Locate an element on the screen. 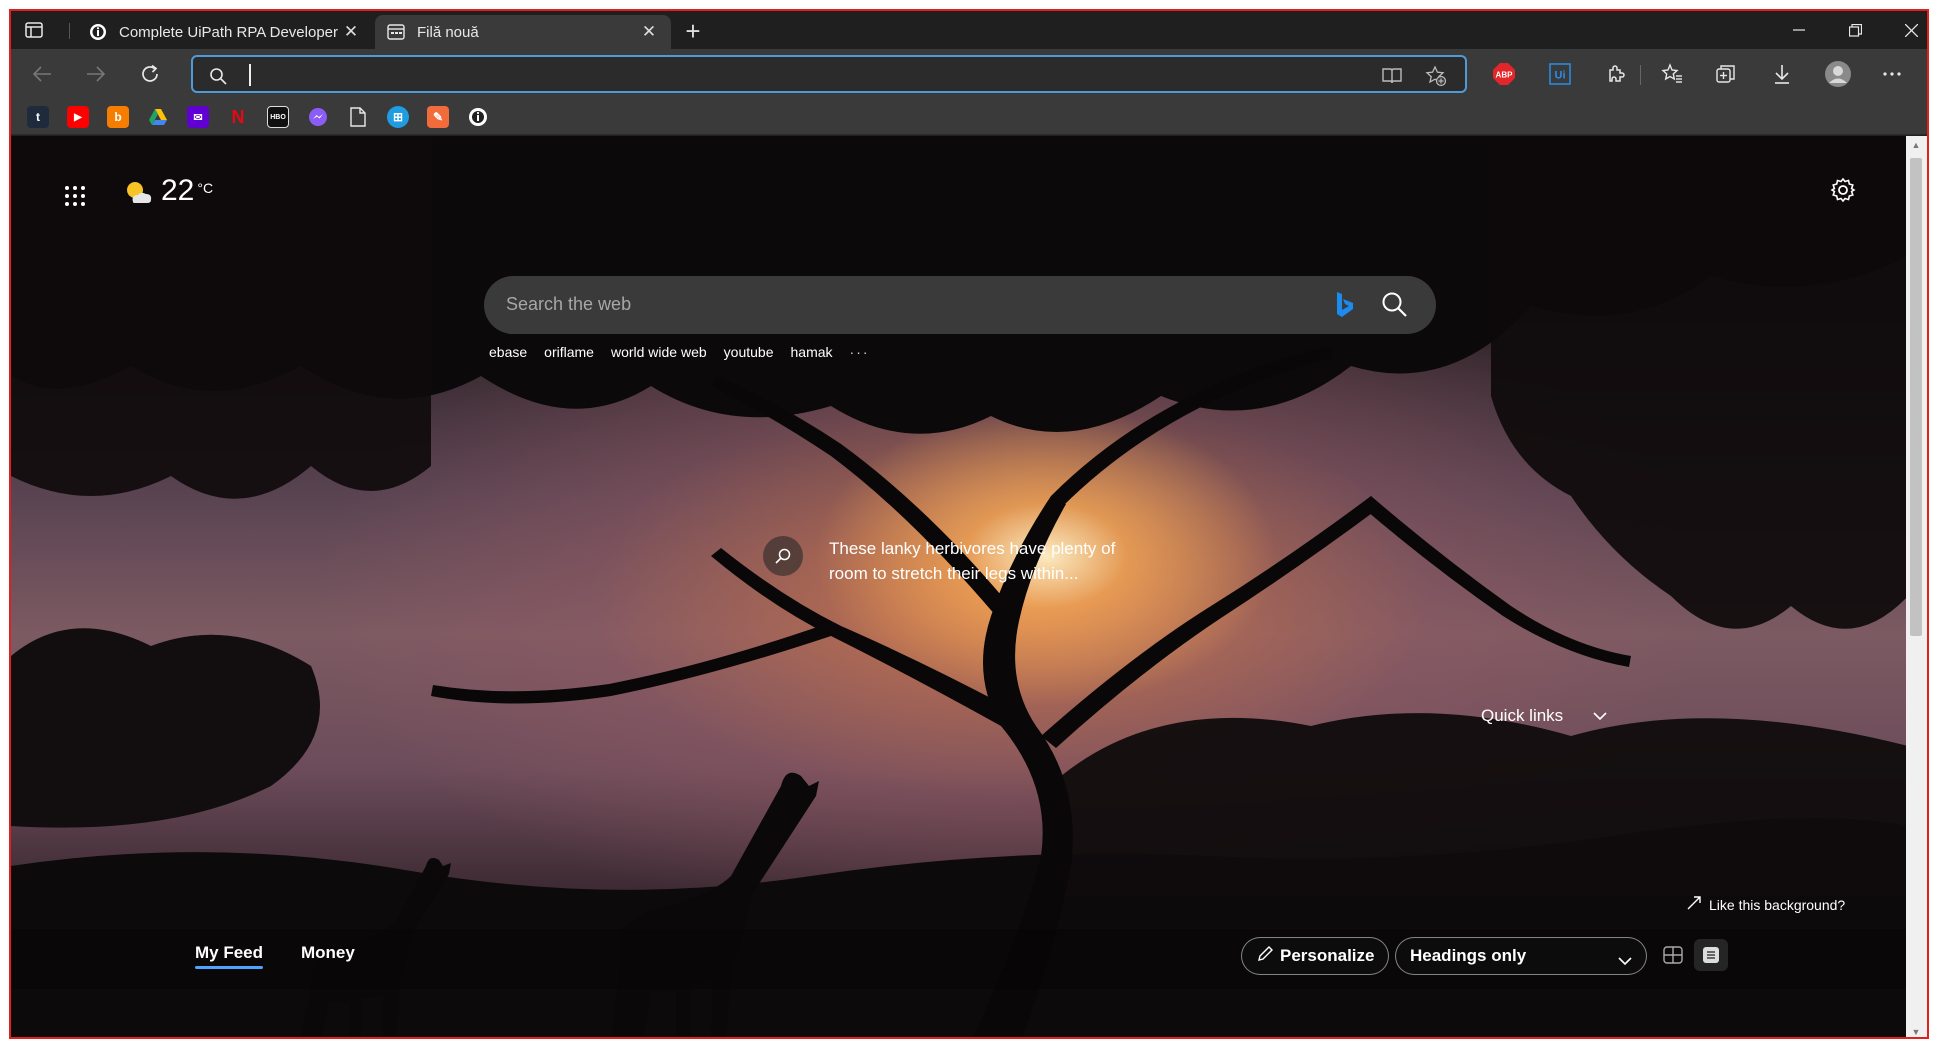  forward-icon is located at coordinates (96, 74).